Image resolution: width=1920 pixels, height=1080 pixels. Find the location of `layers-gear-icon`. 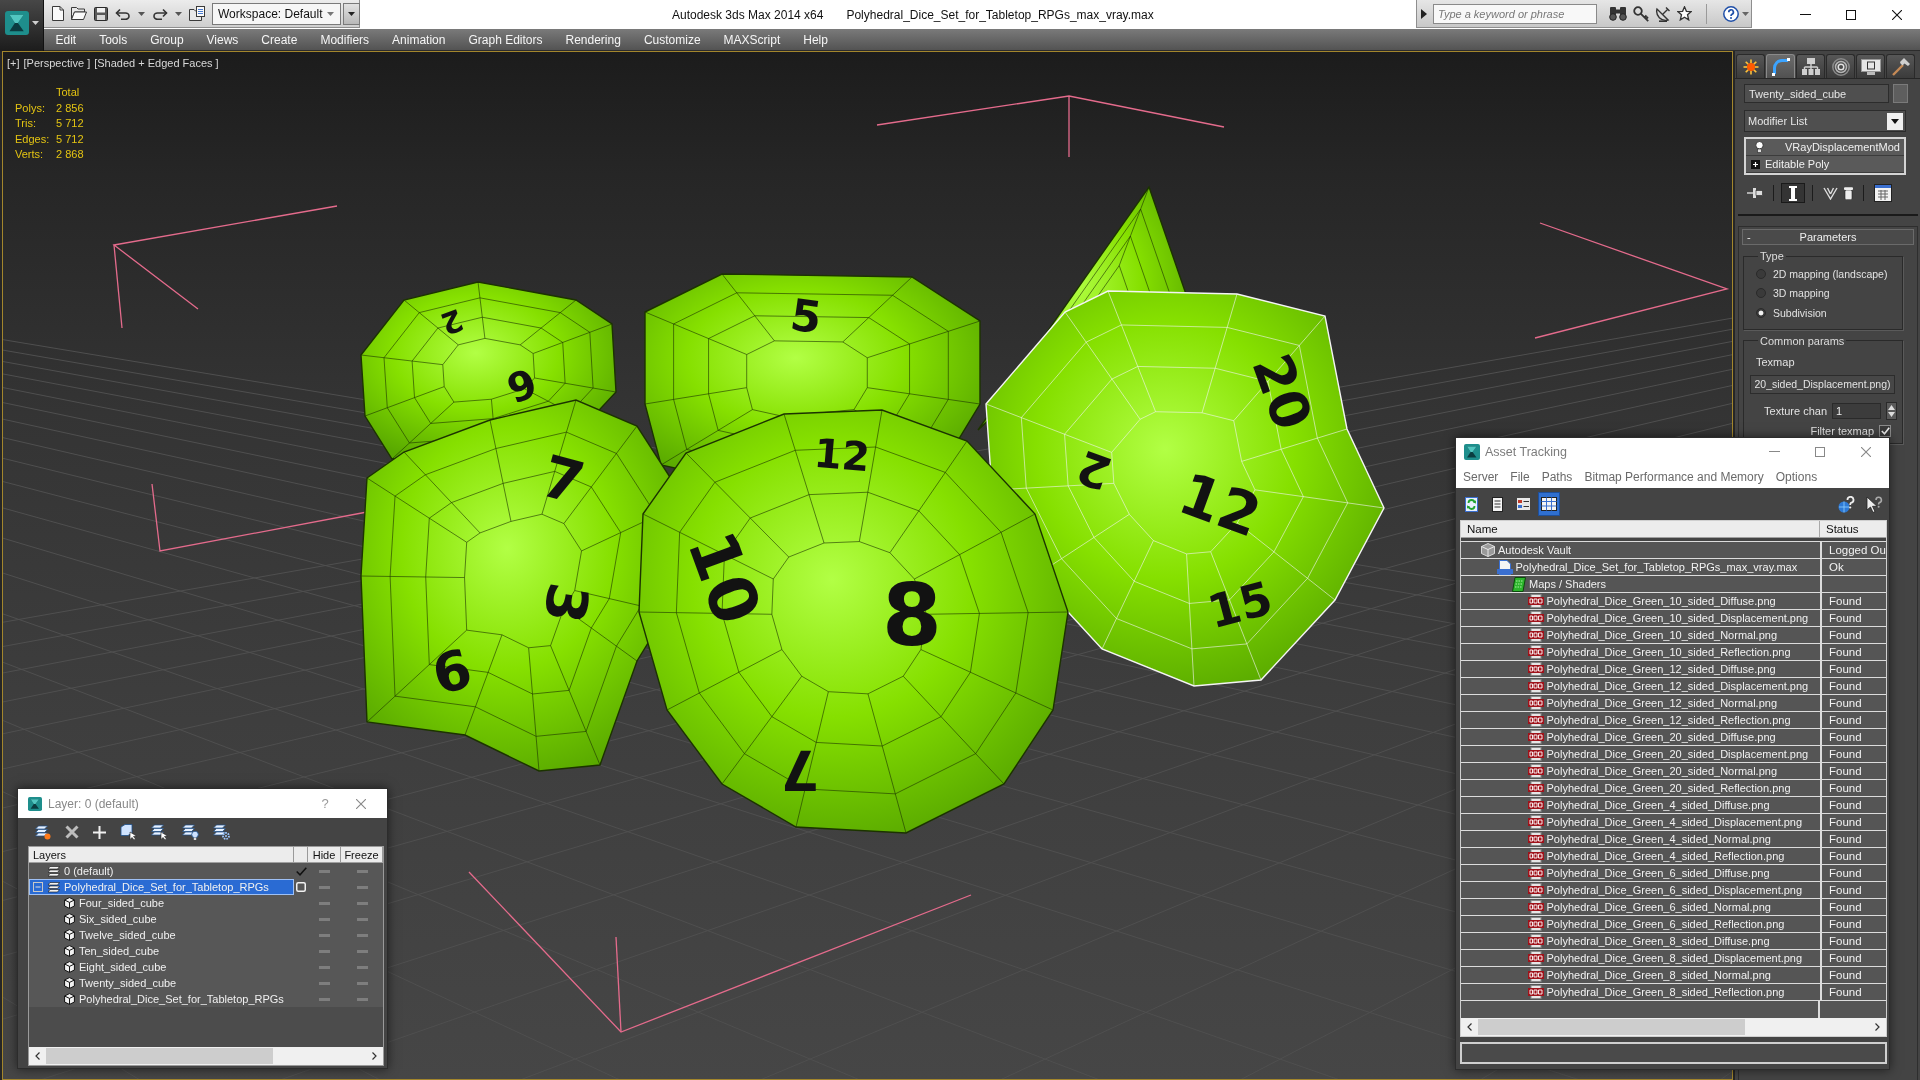

layers-gear-icon is located at coordinates (221, 832).